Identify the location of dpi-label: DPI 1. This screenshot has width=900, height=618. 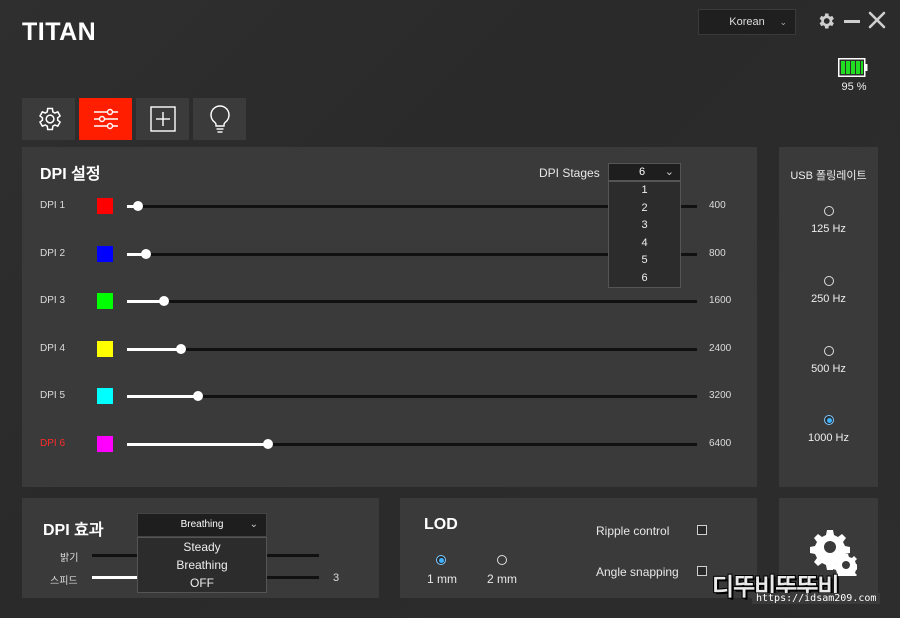
(52, 205).